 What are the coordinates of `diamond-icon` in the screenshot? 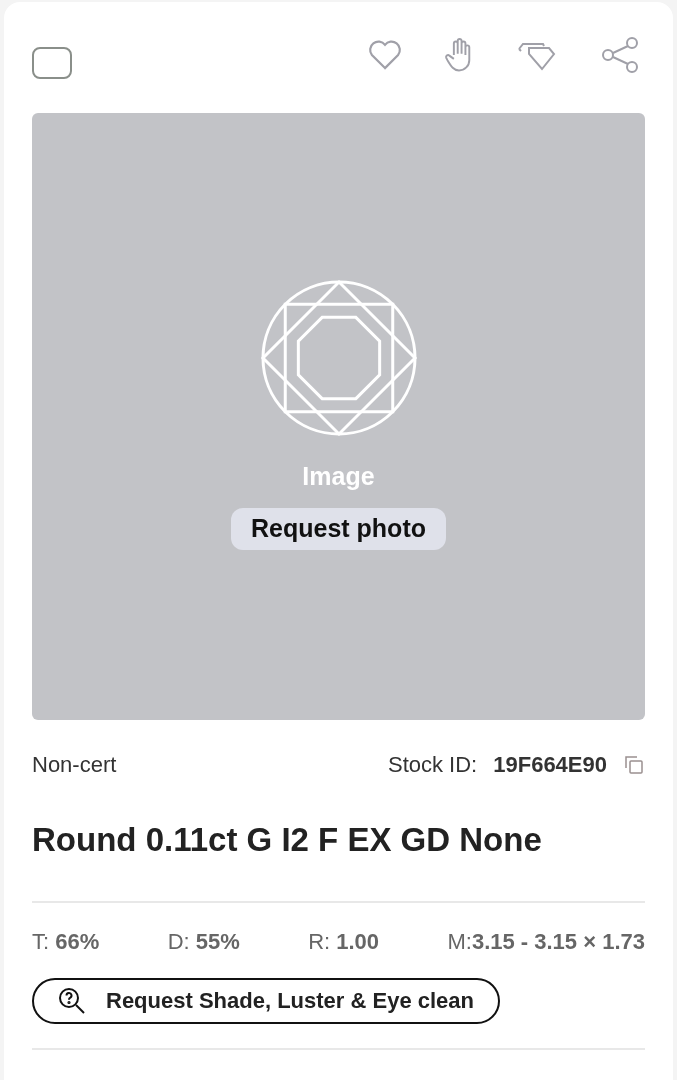 It's located at (338, 358).